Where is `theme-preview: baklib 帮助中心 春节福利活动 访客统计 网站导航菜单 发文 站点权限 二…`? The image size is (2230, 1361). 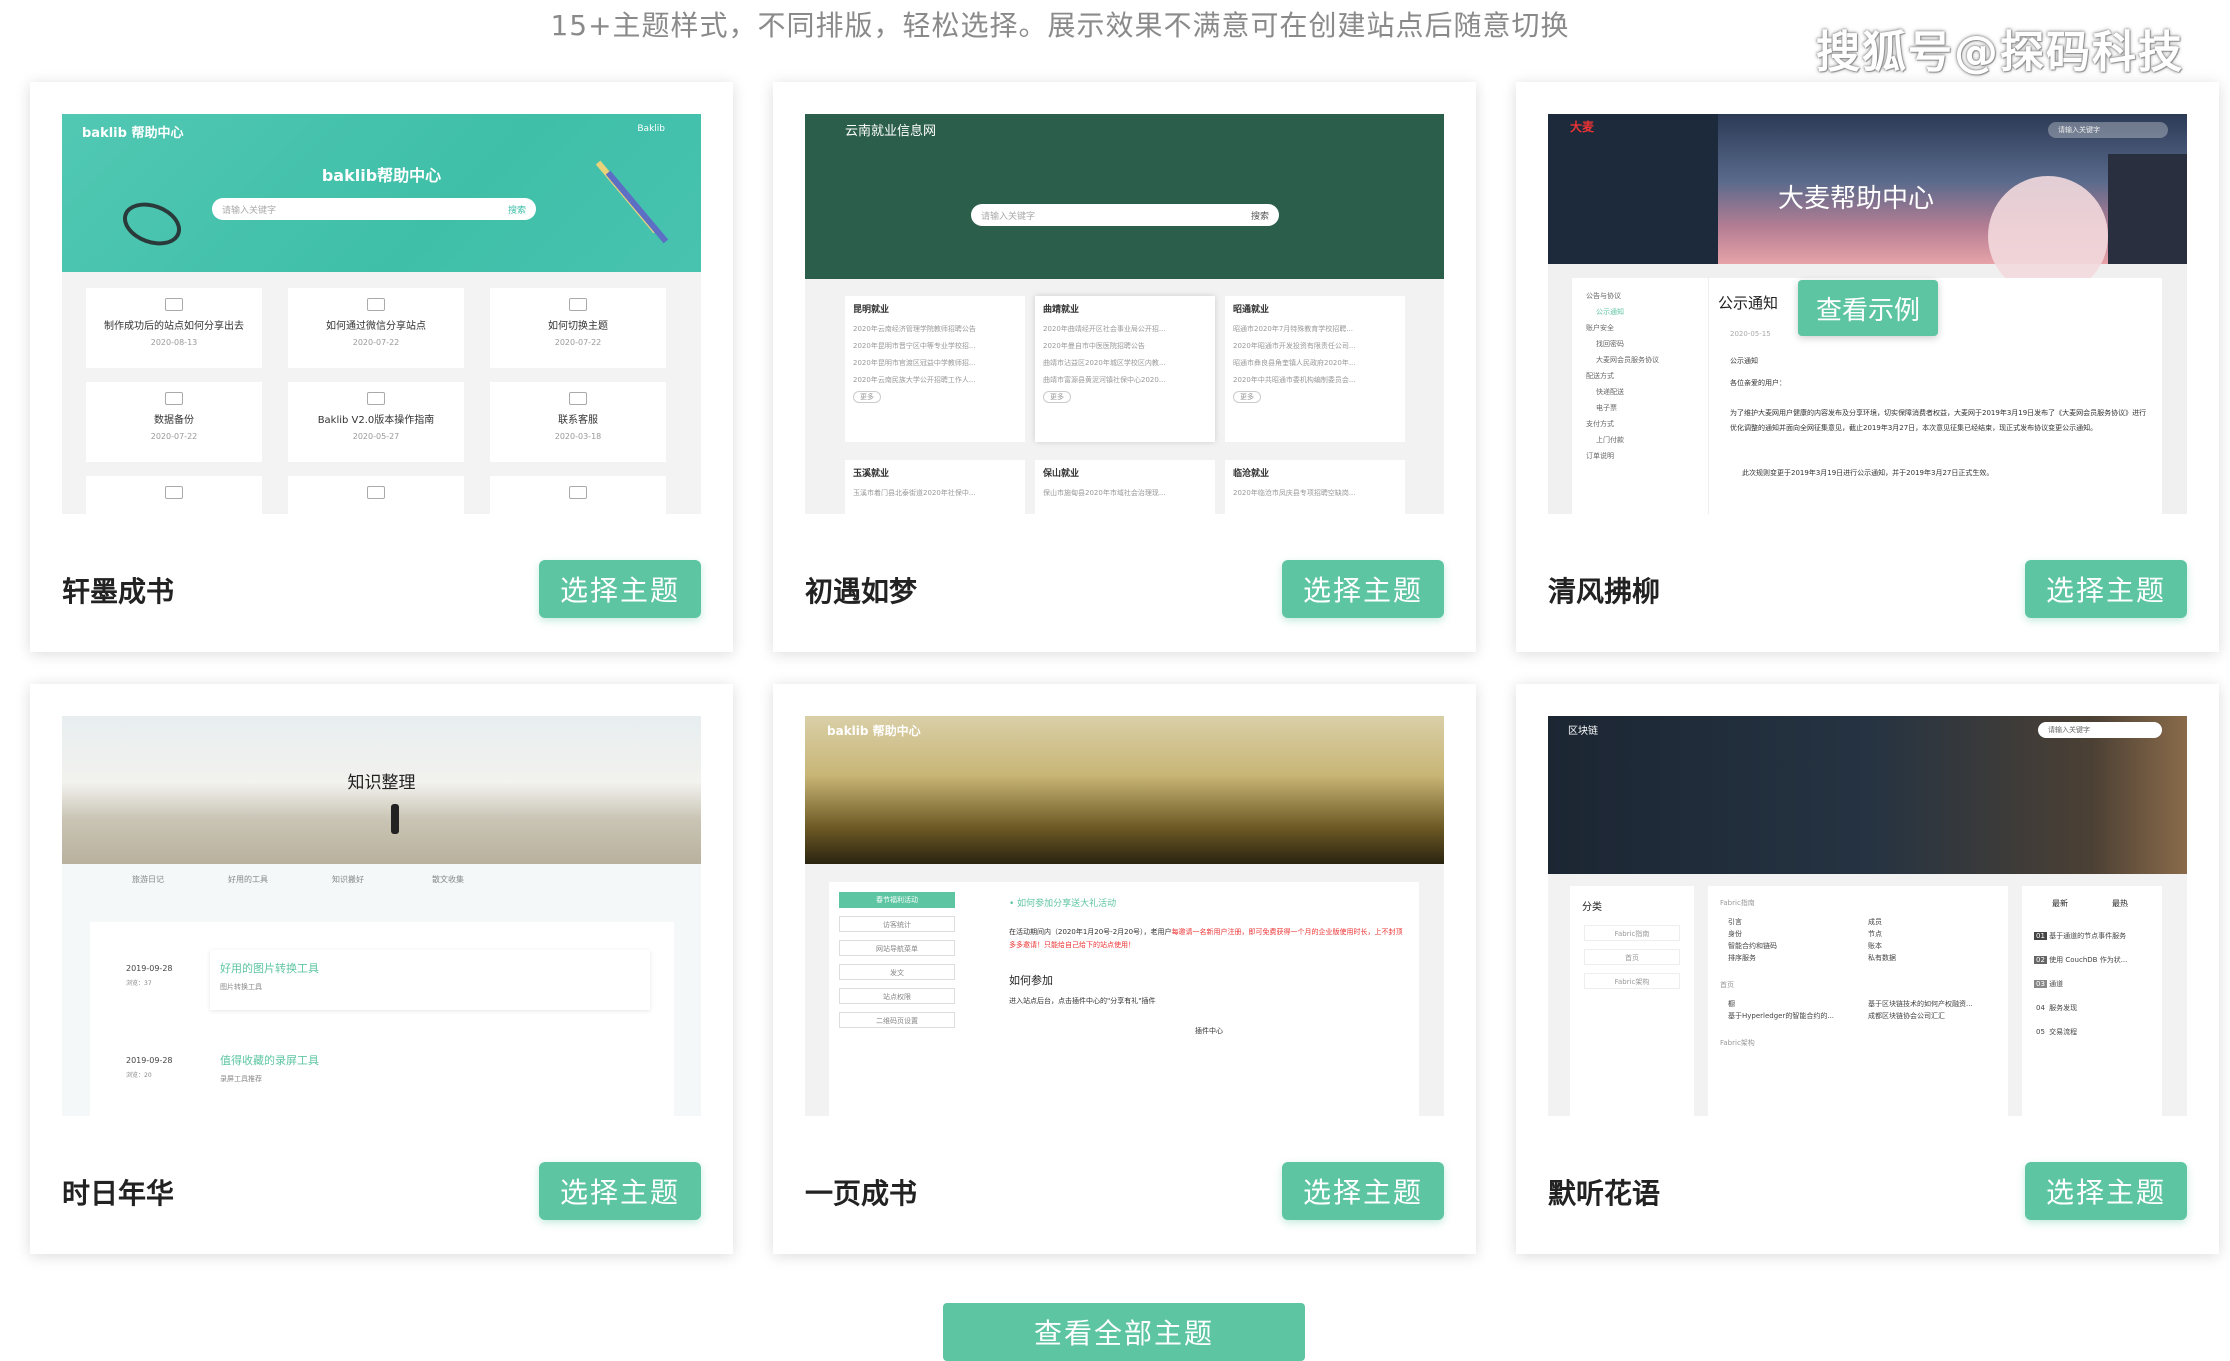
theme-preview: baklib 帮助中心 春节福利活动 访客统计 网站导航菜单 发文 站点权限 二… is located at coordinates (1124, 916).